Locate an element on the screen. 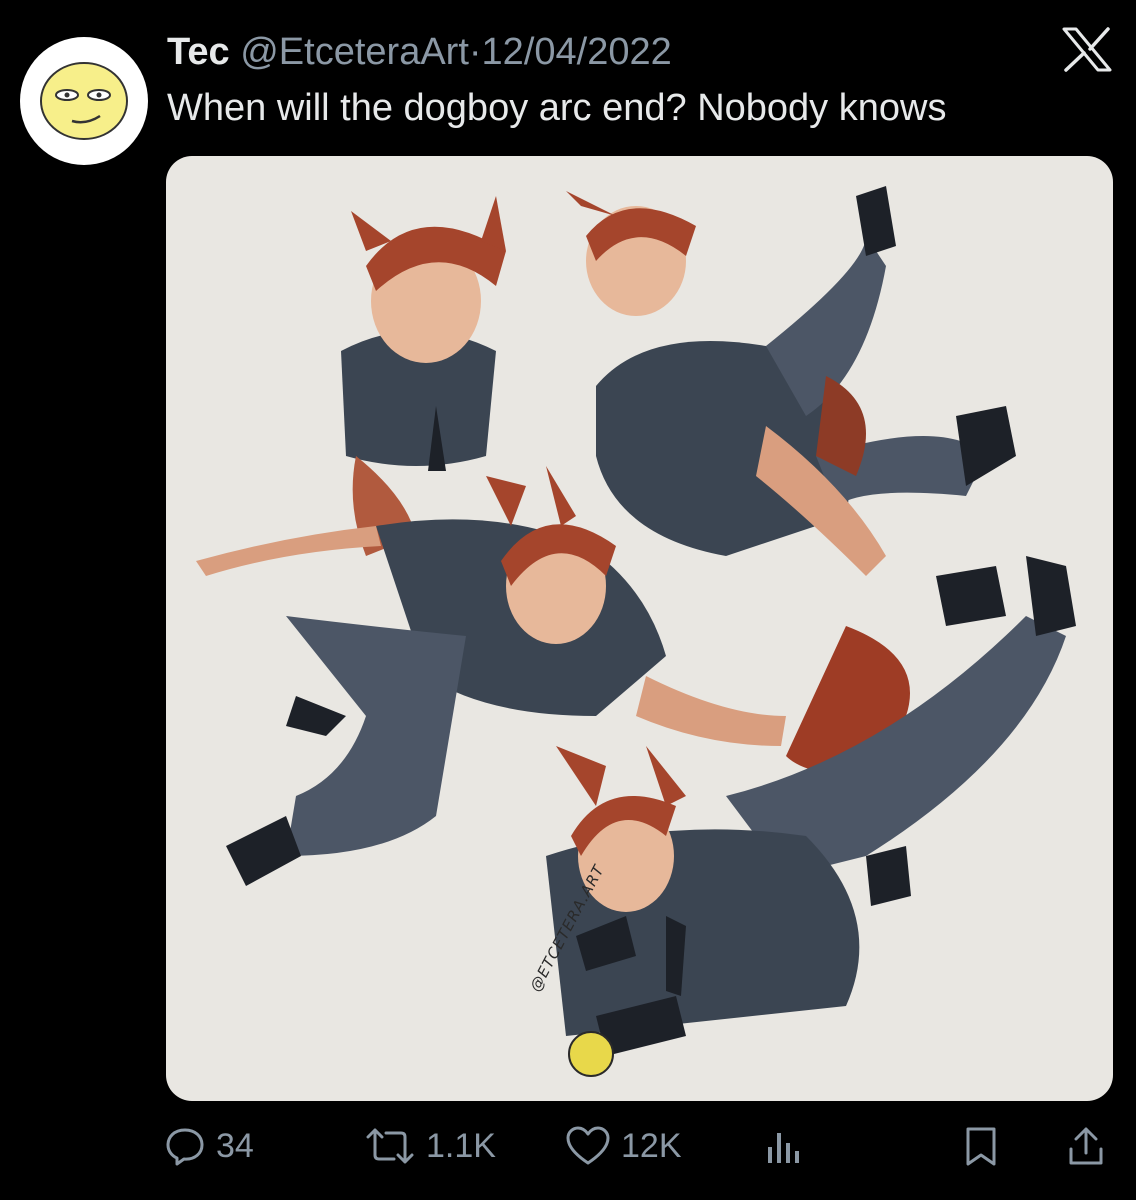  tweet-action-bar: 34 1.1K 12K is located at coordinates (568, 1146).